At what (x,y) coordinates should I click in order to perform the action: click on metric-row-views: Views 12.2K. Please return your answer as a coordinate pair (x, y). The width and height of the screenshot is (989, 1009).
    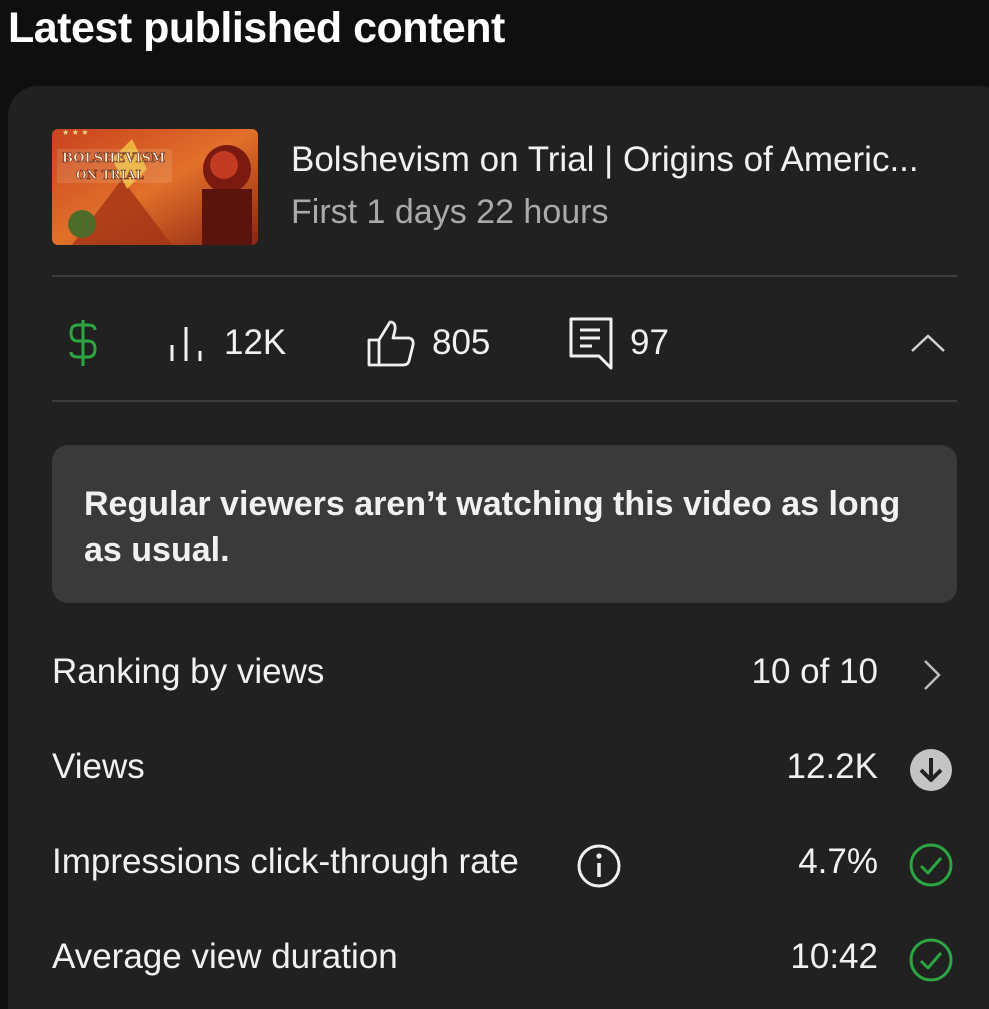
    Looking at the image, I should click on (504, 769).